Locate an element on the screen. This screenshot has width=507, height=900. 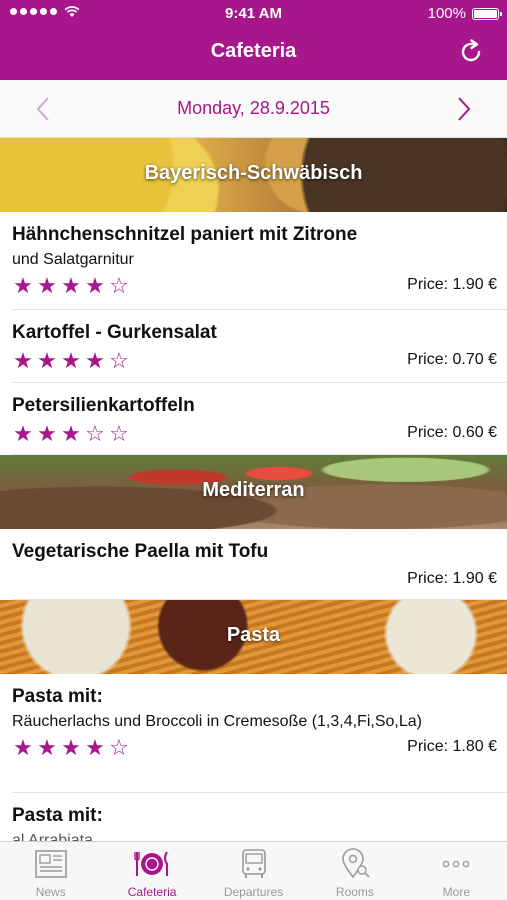
tab-label: Departures is located at coordinates (253, 892).